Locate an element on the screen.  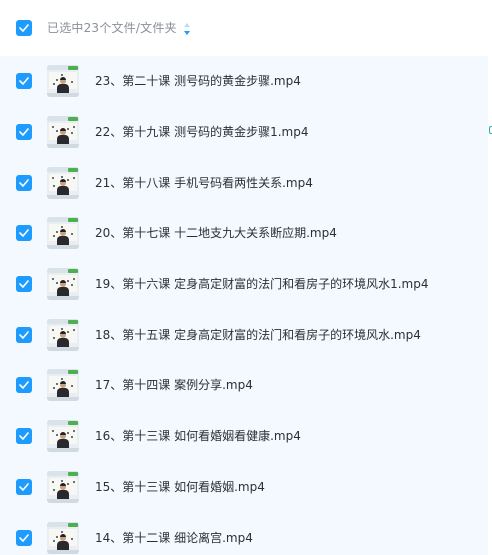
file-row: 20、第十七课 十二地支九大关系断应期.mp4 is located at coordinates (244, 233).